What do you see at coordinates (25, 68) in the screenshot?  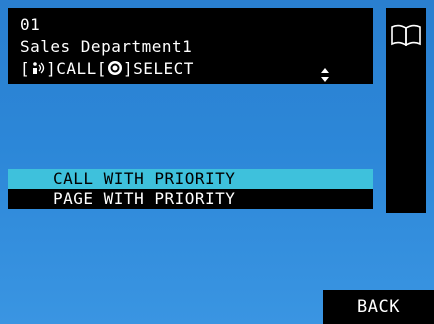 I see `bracket-open: [` at bounding box center [25, 68].